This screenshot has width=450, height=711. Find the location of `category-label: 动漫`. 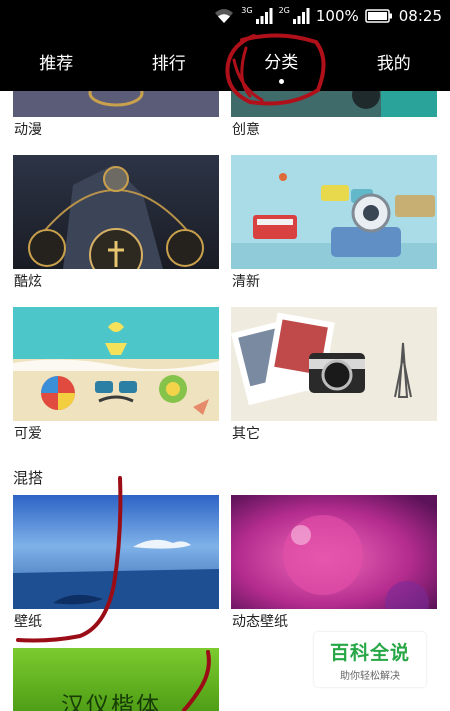

category-label: 动漫 is located at coordinates (28, 130).